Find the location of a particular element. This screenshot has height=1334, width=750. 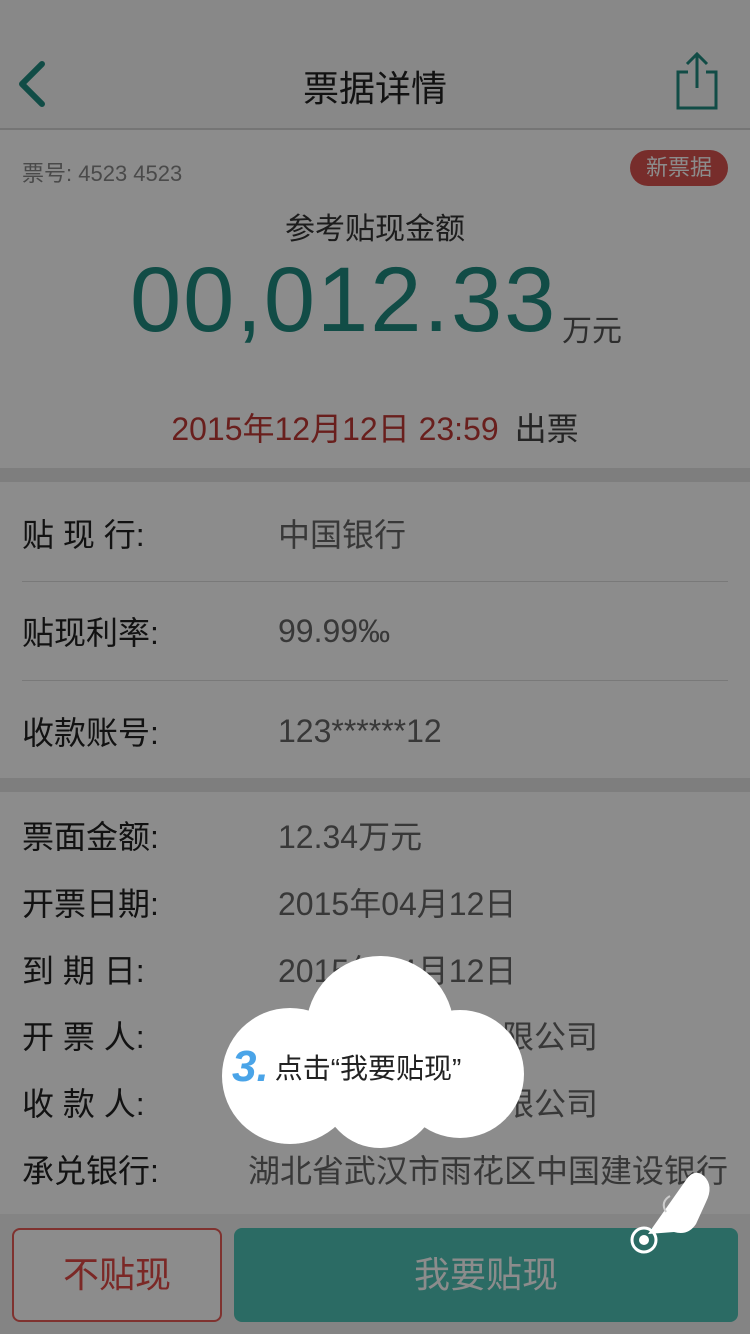

tap-hand-icon is located at coordinates (670, 1213).